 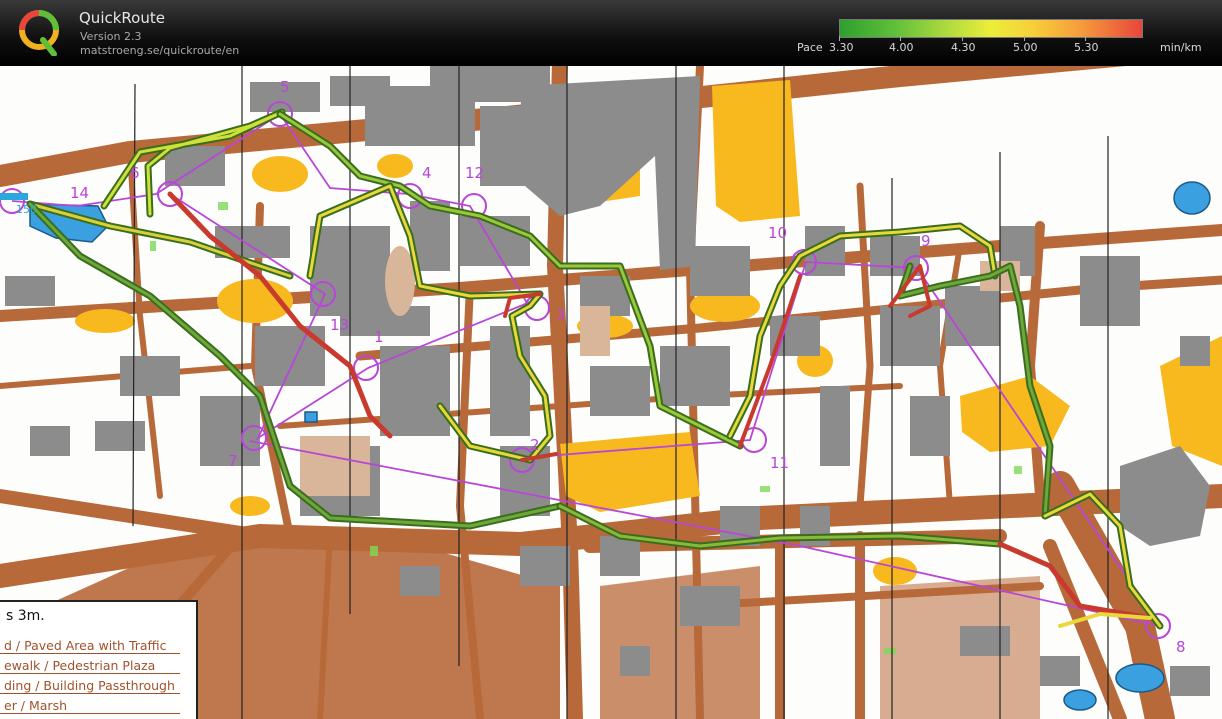 I want to click on control-number: 3, so click(x=561, y=315).